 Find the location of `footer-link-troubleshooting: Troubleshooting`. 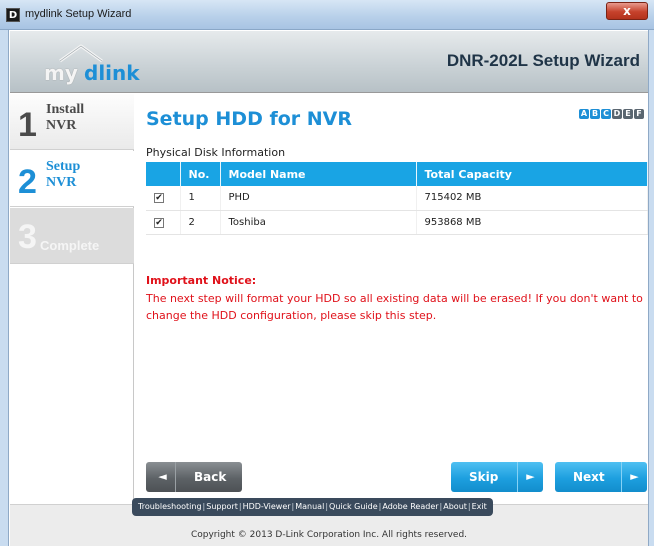

footer-link-troubleshooting: Troubleshooting is located at coordinates (170, 506).